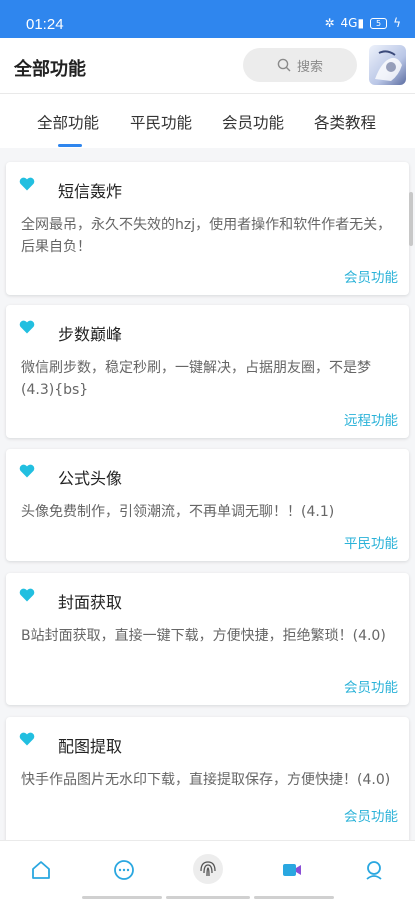 The width and height of the screenshot is (415, 900). What do you see at coordinates (41, 870) in the screenshot?
I see `home-icon` at bounding box center [41, 870].